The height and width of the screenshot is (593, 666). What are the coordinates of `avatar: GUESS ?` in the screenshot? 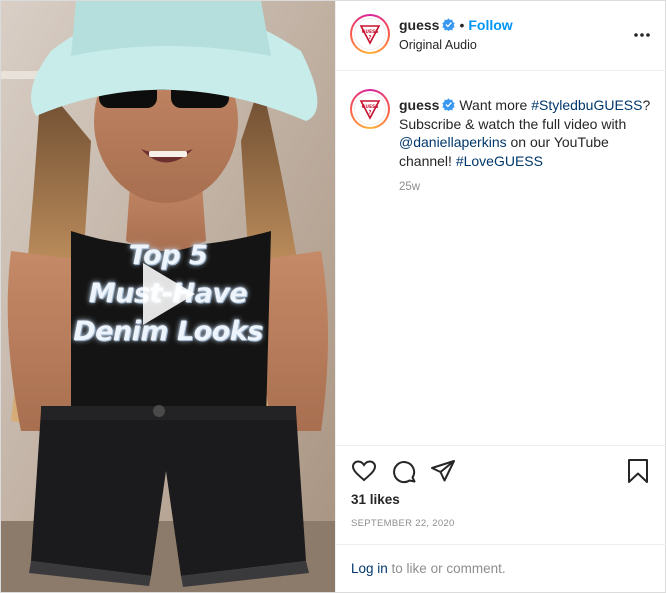 It's located at (370, 34).